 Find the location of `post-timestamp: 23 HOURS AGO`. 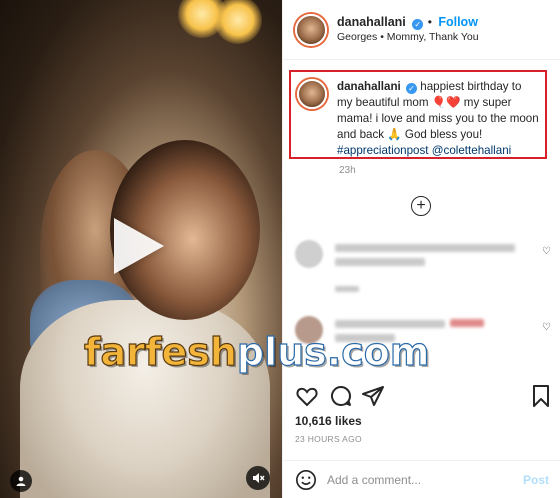

post-timestamp: 23 HOURS AGO is located at coordinates (328, 439).